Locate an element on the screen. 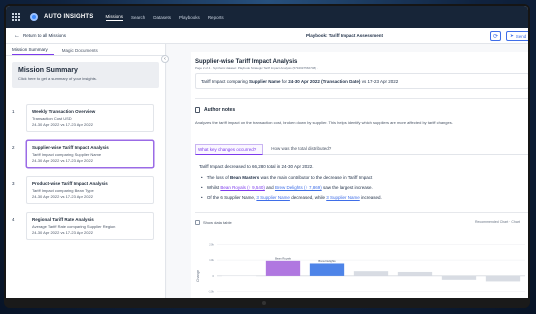  laptop-bezel is located at coordinates (267, 303).